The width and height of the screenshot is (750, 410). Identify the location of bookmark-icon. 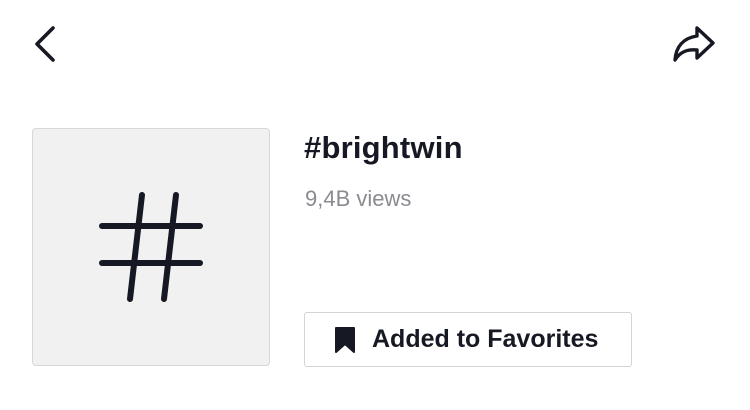
(345, 340).